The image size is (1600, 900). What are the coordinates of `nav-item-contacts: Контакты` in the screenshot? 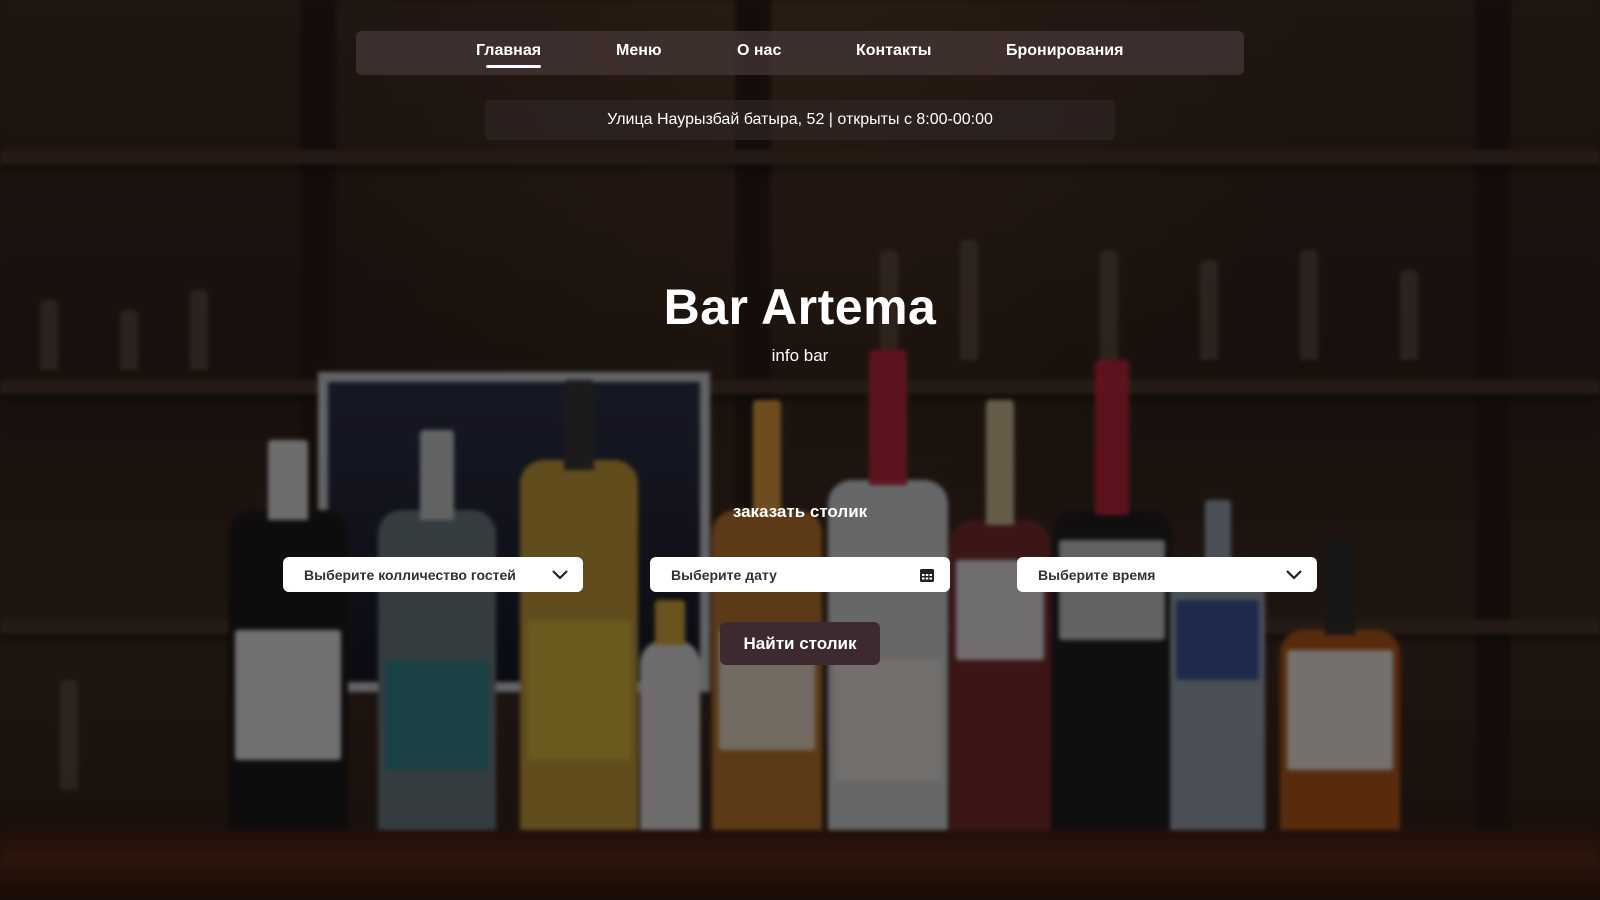 It's located at (893, 51).